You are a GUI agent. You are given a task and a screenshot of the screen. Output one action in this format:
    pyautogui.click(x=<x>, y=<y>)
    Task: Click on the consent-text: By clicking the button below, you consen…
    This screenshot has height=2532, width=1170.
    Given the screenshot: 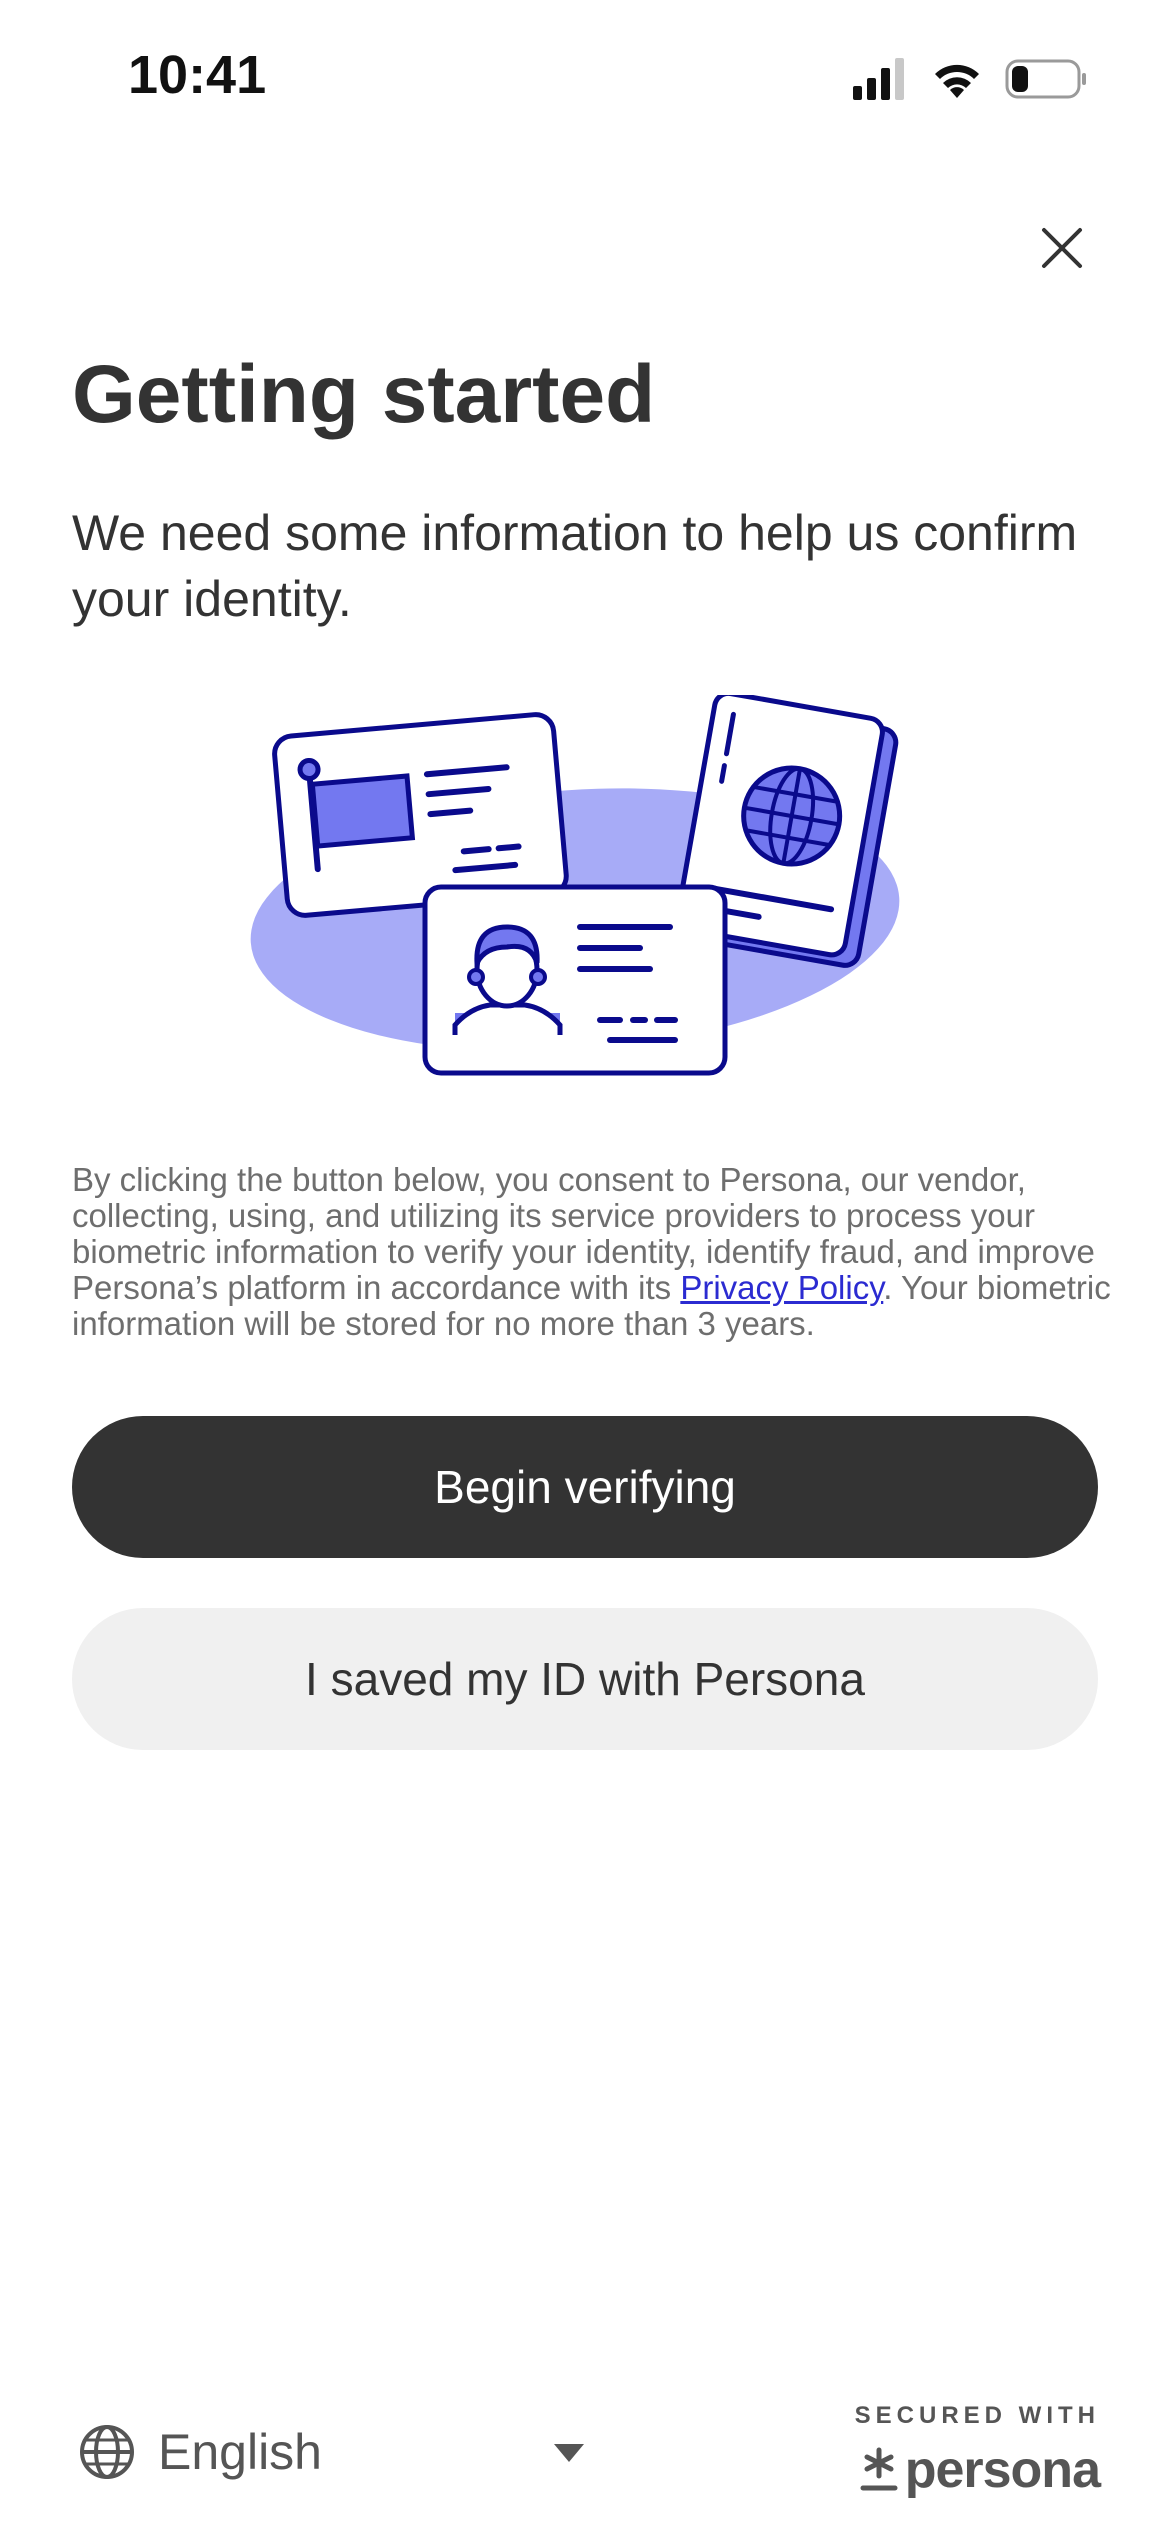 What is the action you would take?
    pyautogui.click(x=592, y=1252)
    